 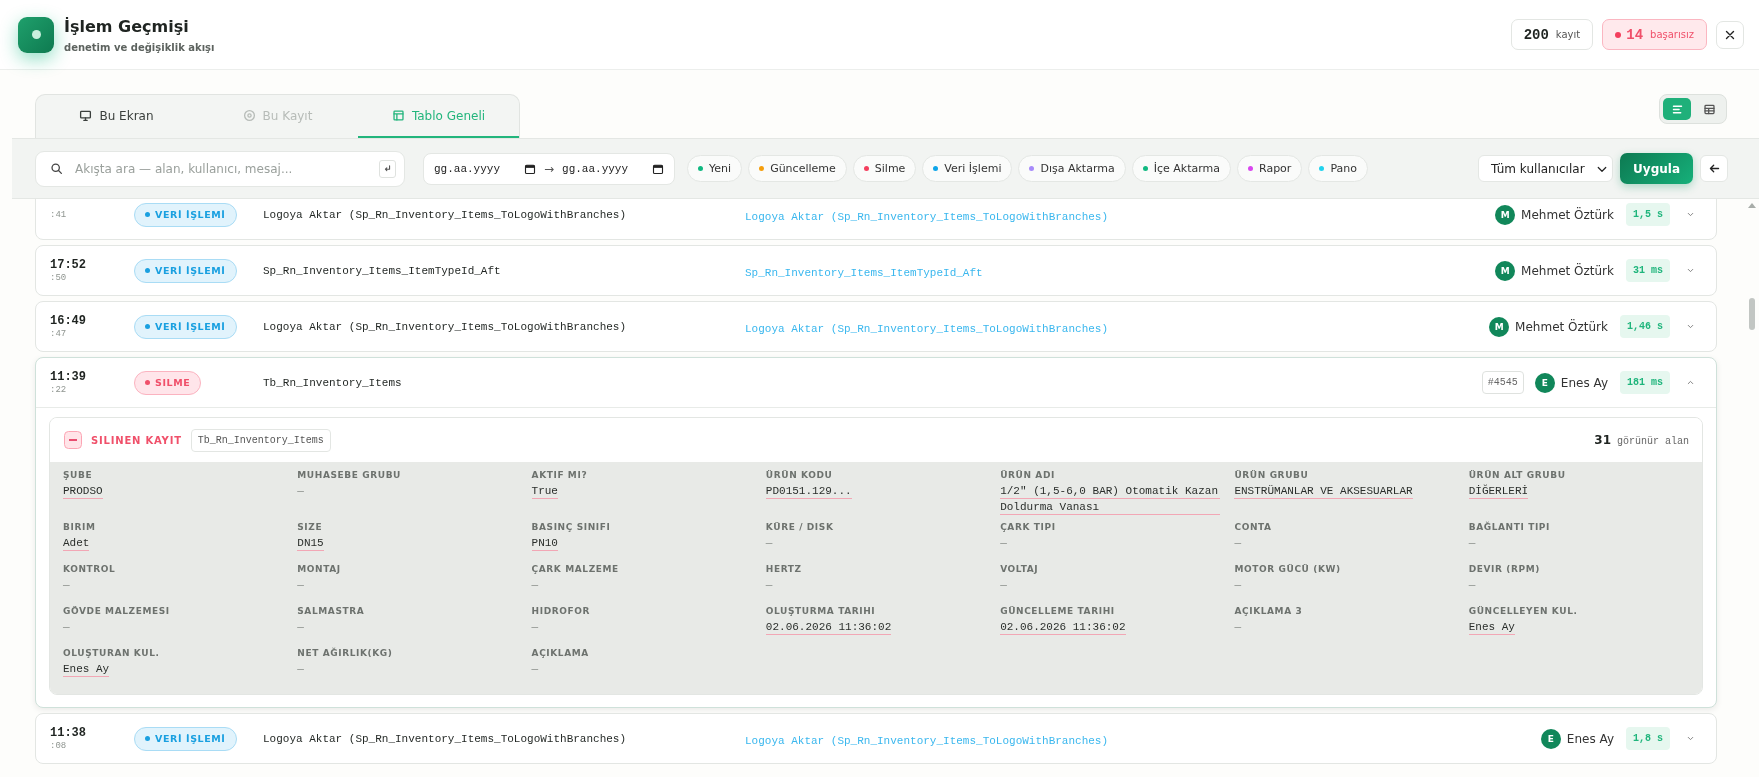 I want to click on page-title: İşlem Geçmişi, so click(x=127, y=26).